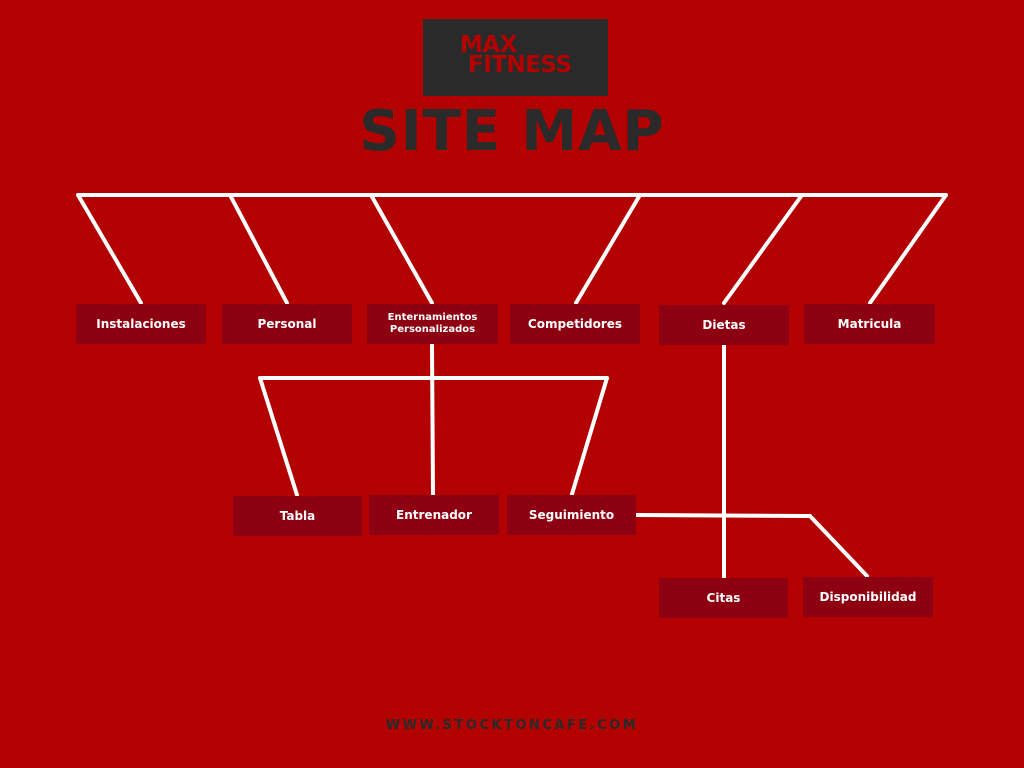 The image size is (1024, 768). What do you see at coordinates (571, 515) in the screenshot?
I see `node-seguimiento: Seguimiento` at bounding box center [571, 515].